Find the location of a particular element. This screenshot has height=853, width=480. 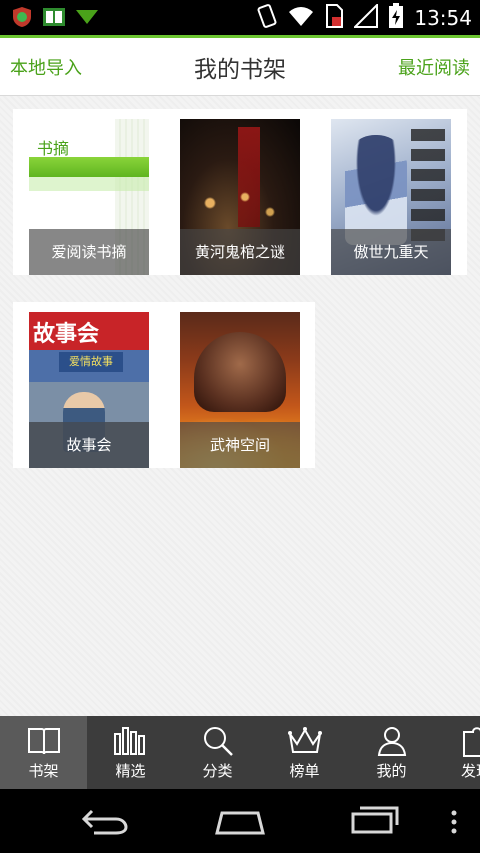

tab-label: 书架 is located at coordinates (43, 771).